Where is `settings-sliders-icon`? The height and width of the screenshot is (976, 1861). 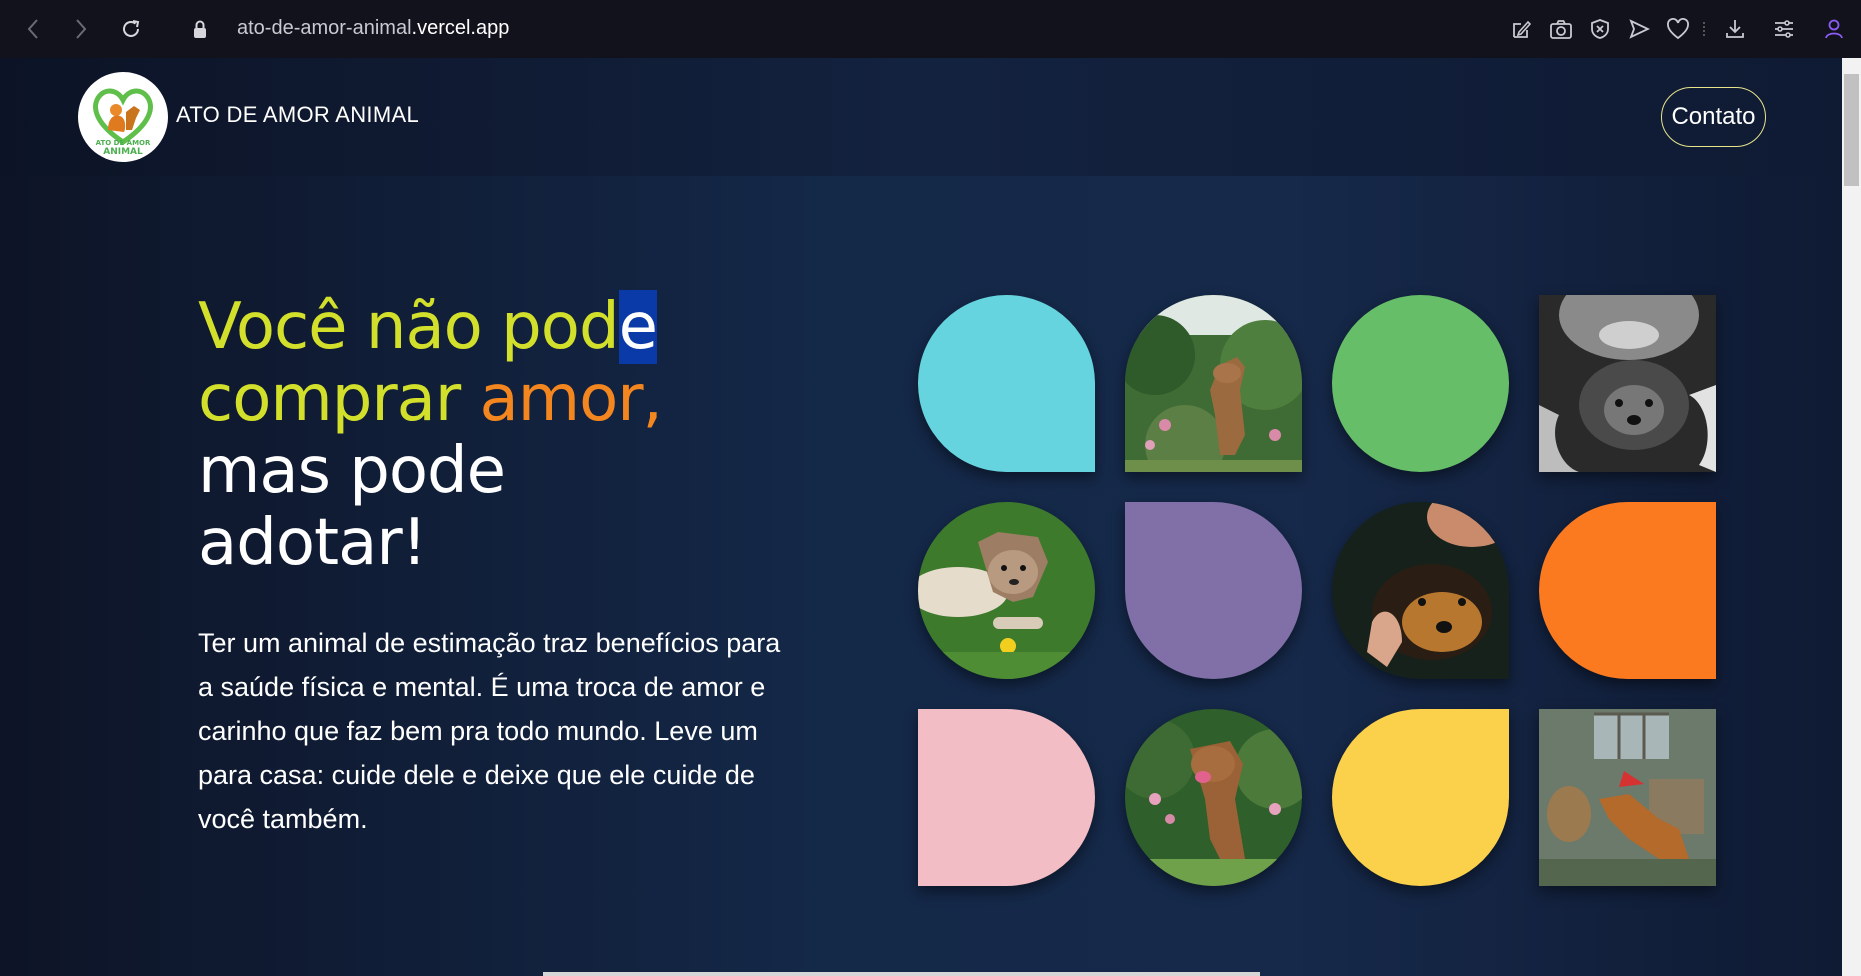
settings-sliders-icon is located at coordinates (1784, 29).